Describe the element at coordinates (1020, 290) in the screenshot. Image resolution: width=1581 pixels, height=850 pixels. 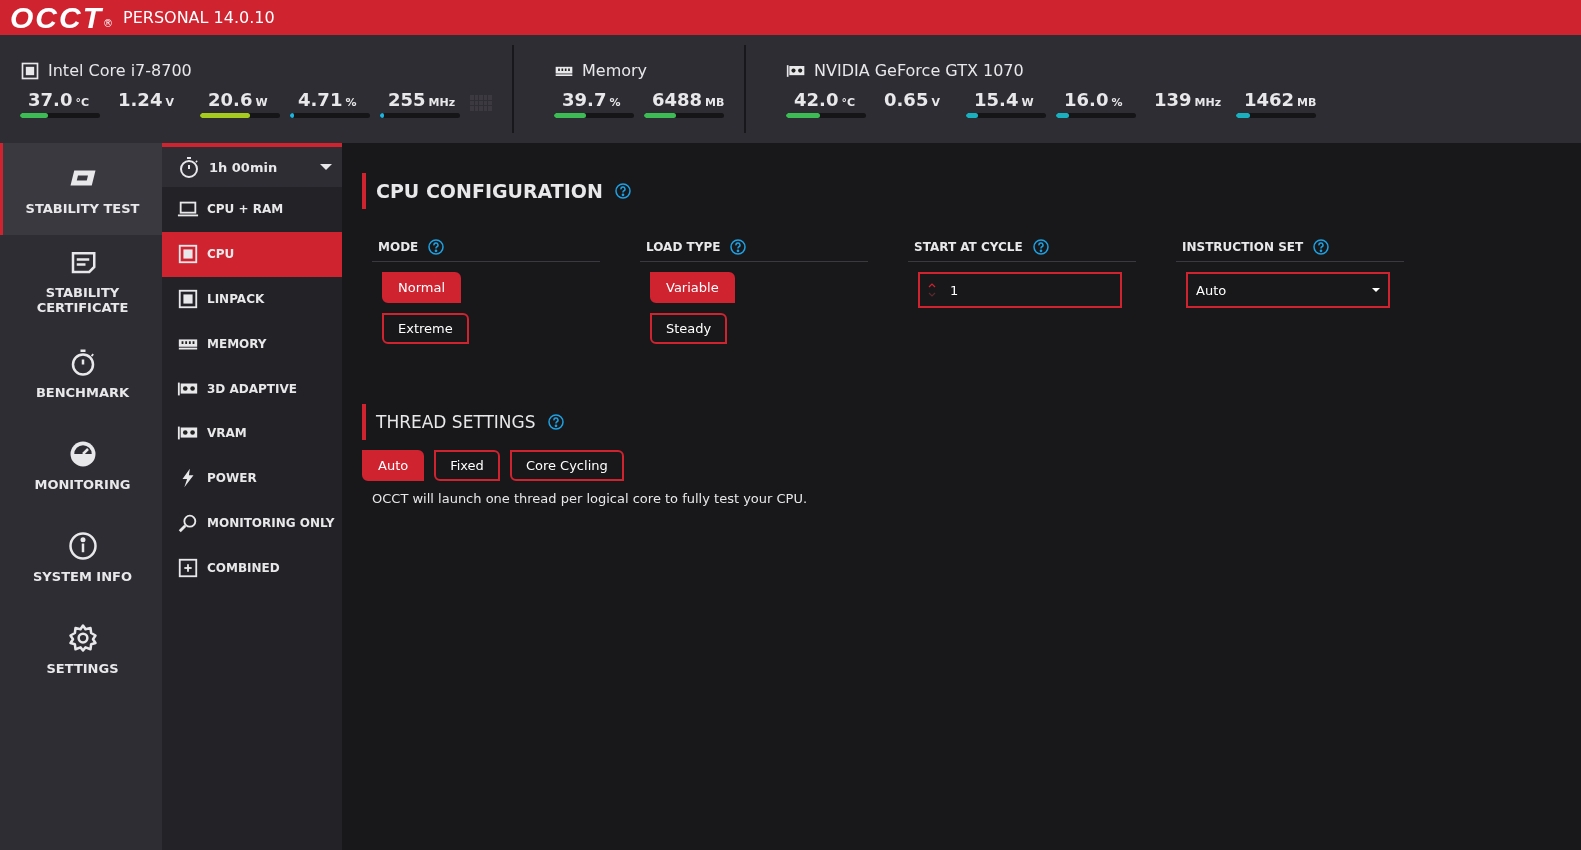
I see `cycle-input: 1` at that location.